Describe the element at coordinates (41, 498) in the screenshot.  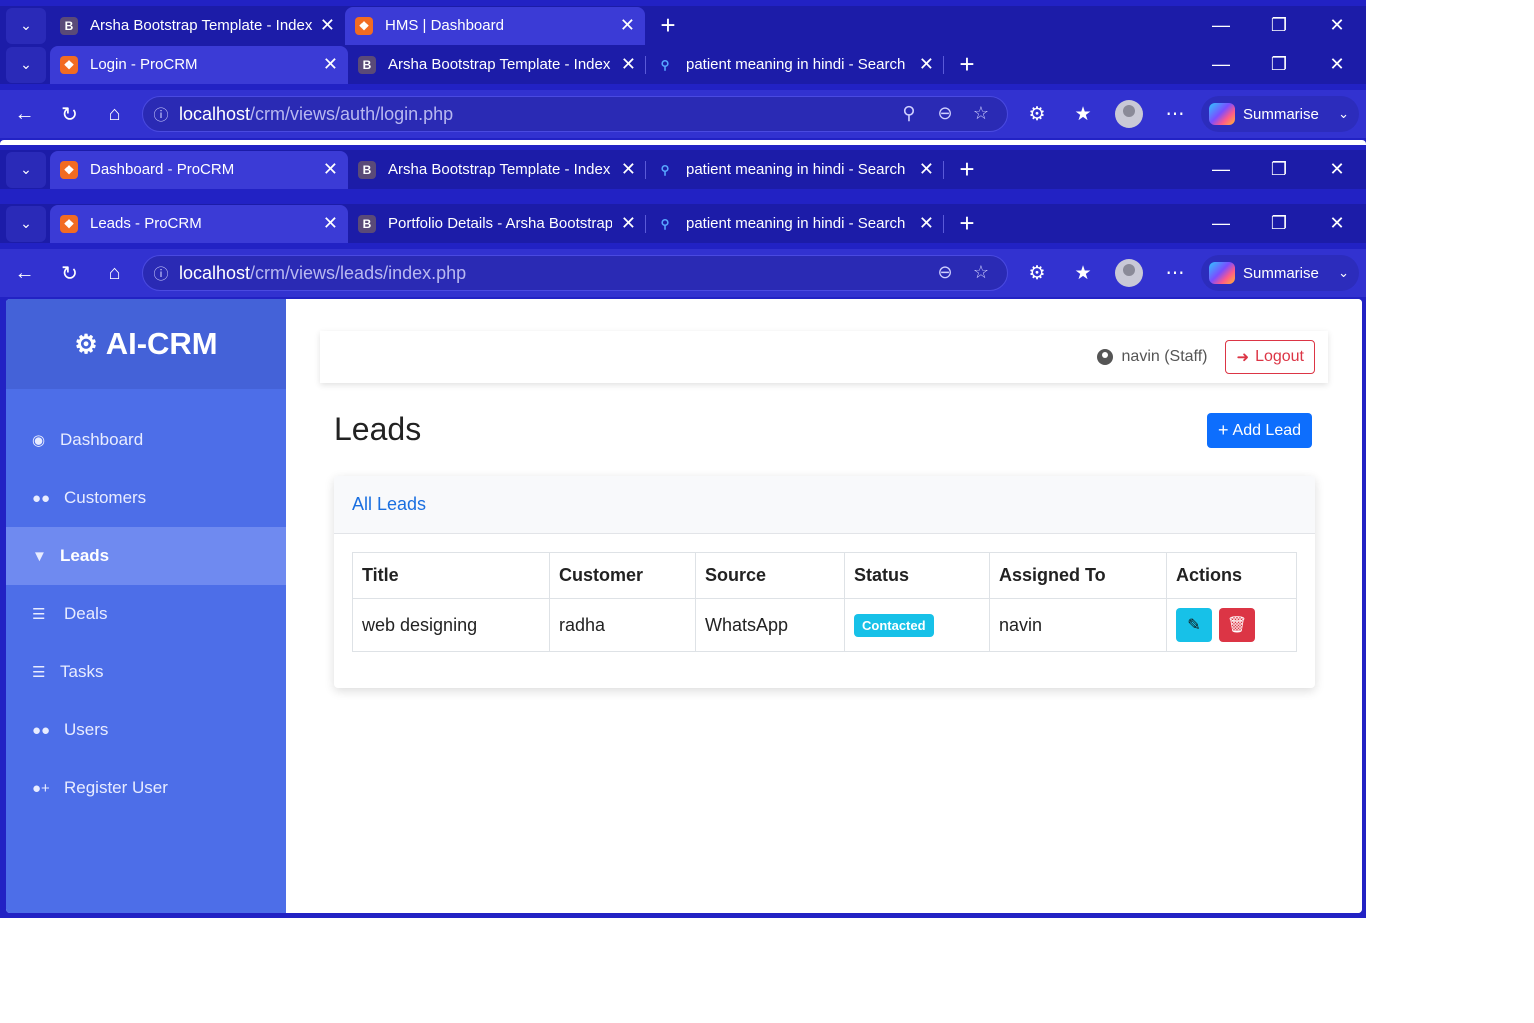
I see `customers-icon: ●●` at that location.